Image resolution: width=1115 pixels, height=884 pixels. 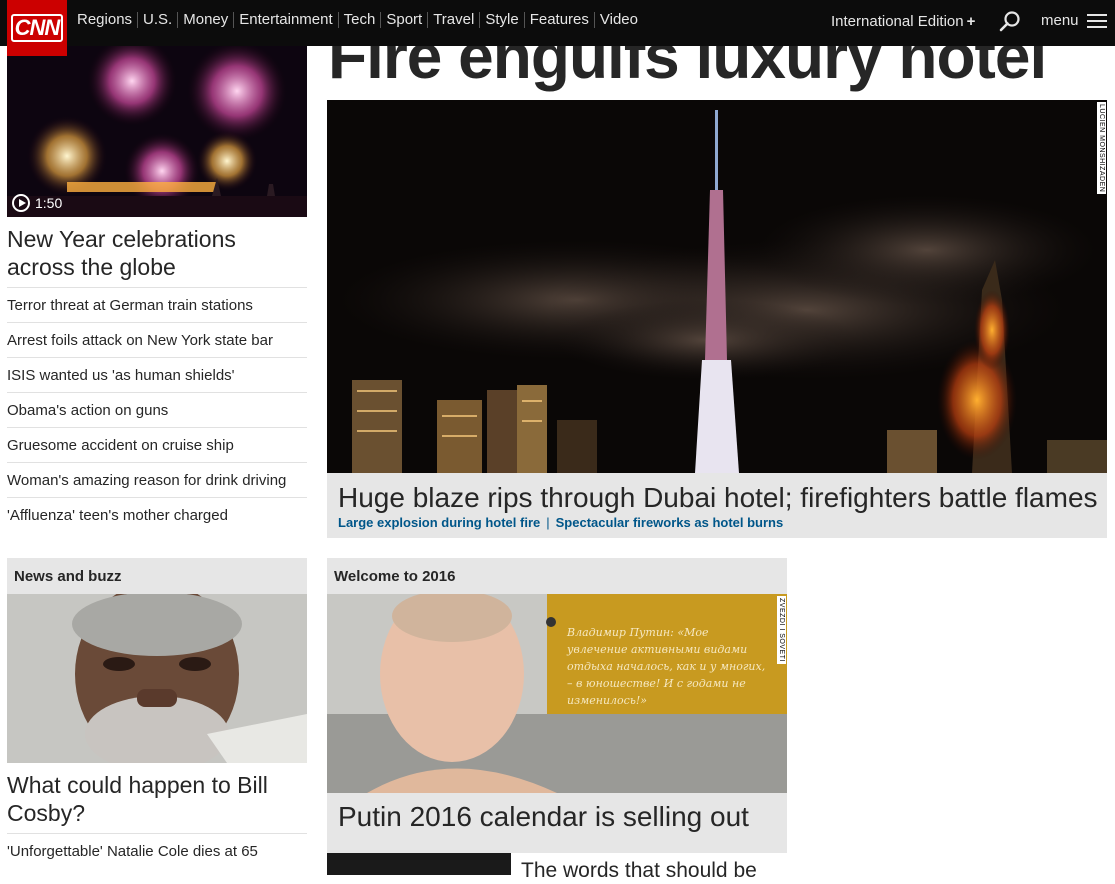 What do you see at coordinates (1101, 148) in the screenshot?
I see `photo-credit: LUCIEN MONSHIZADEN` at bounding box center [1101, 148].